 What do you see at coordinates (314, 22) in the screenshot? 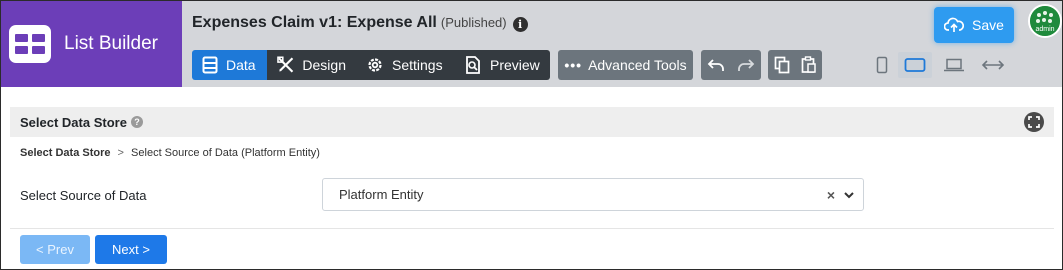
I see `document-name: Expenses Claim v1: Expense All` at bounding box center [314, 22].